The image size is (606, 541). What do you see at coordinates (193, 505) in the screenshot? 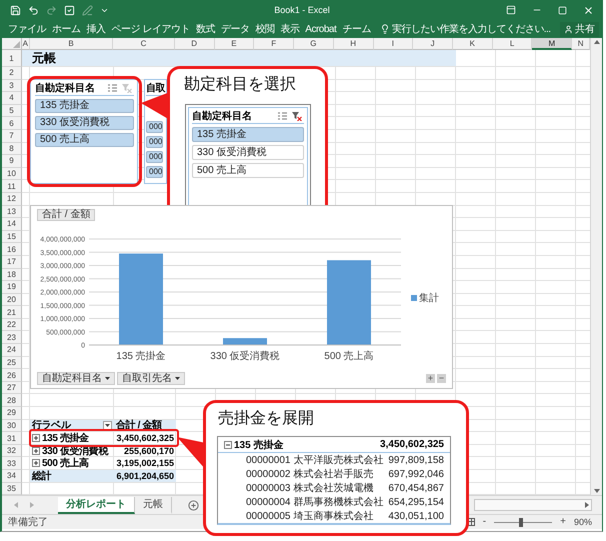
I see `add-sheet-icon` at bounding box center [193, 505].